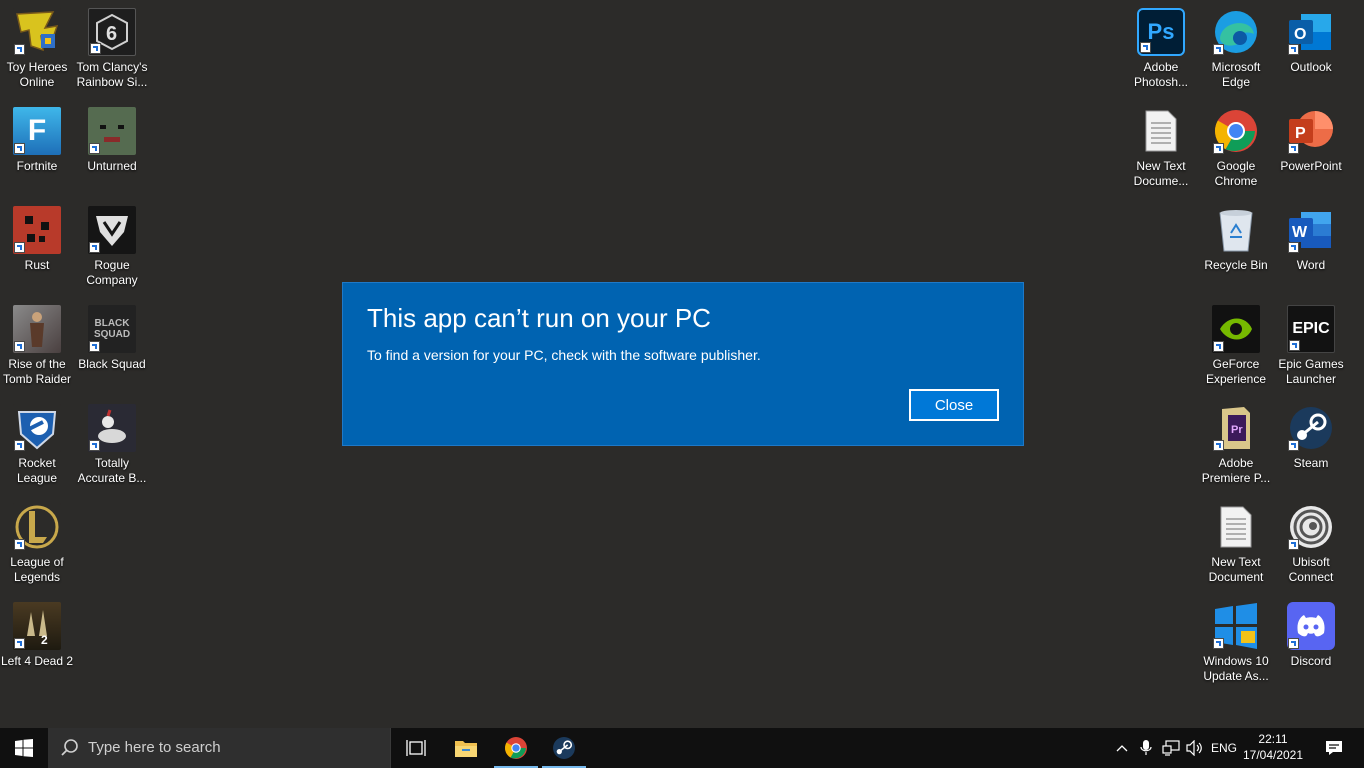 The height and width of the screenshot is (768, 1364). I want to click on desktop-icon-black-squad: BLACK SQUAD Black Squad, so click(112, 345).